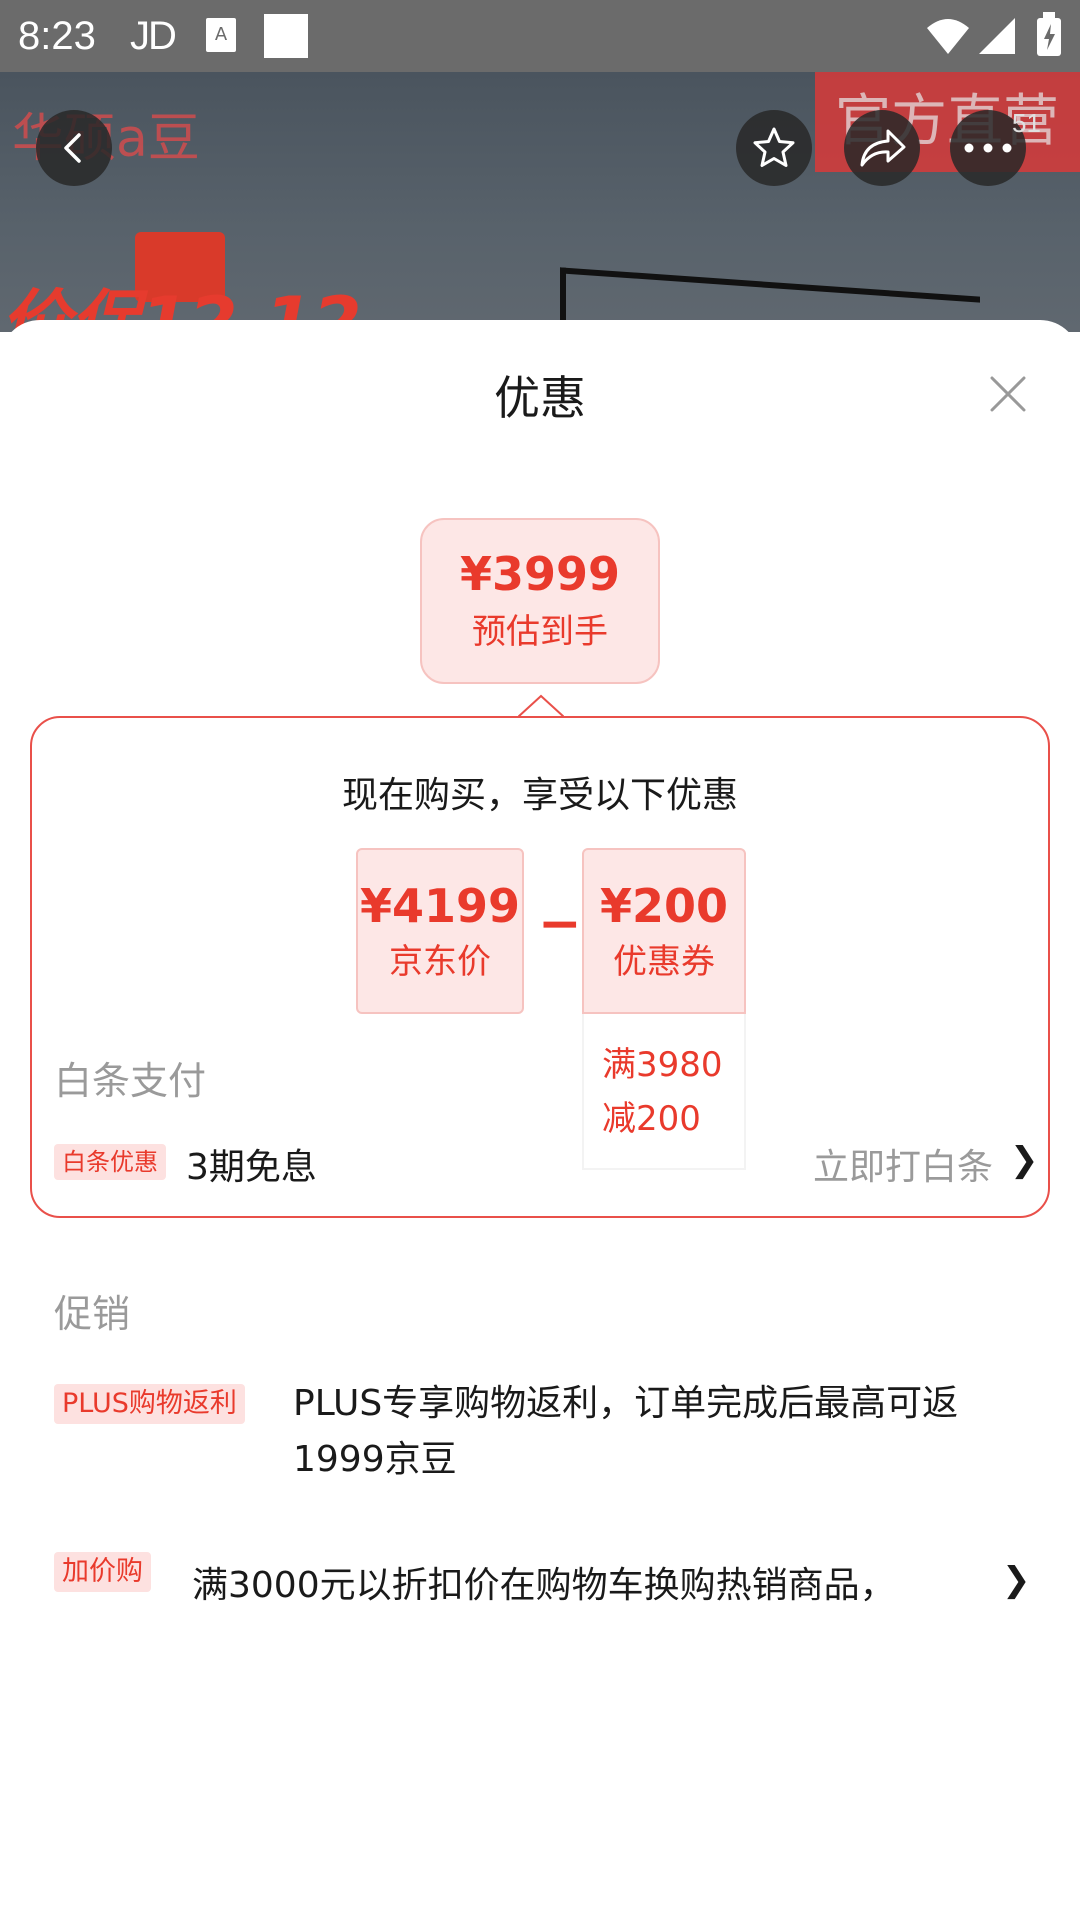 This screenshot has width=1080, height=1920. Describe the element at coordinates (540, 36) in the screenshot. I see `status-bar: 8:23 JD A` at that location.